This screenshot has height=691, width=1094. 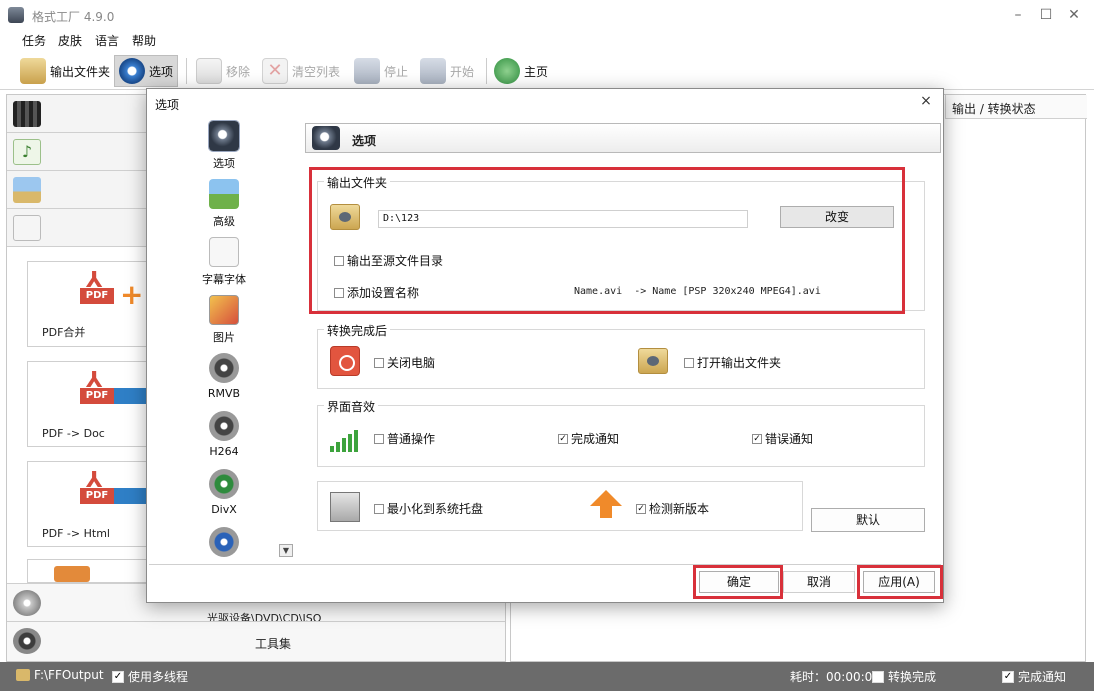 What do you see at coordinates (224, 221) in the screenshot?
I see `nav-label: 高级` at bounding box center [224, 221].